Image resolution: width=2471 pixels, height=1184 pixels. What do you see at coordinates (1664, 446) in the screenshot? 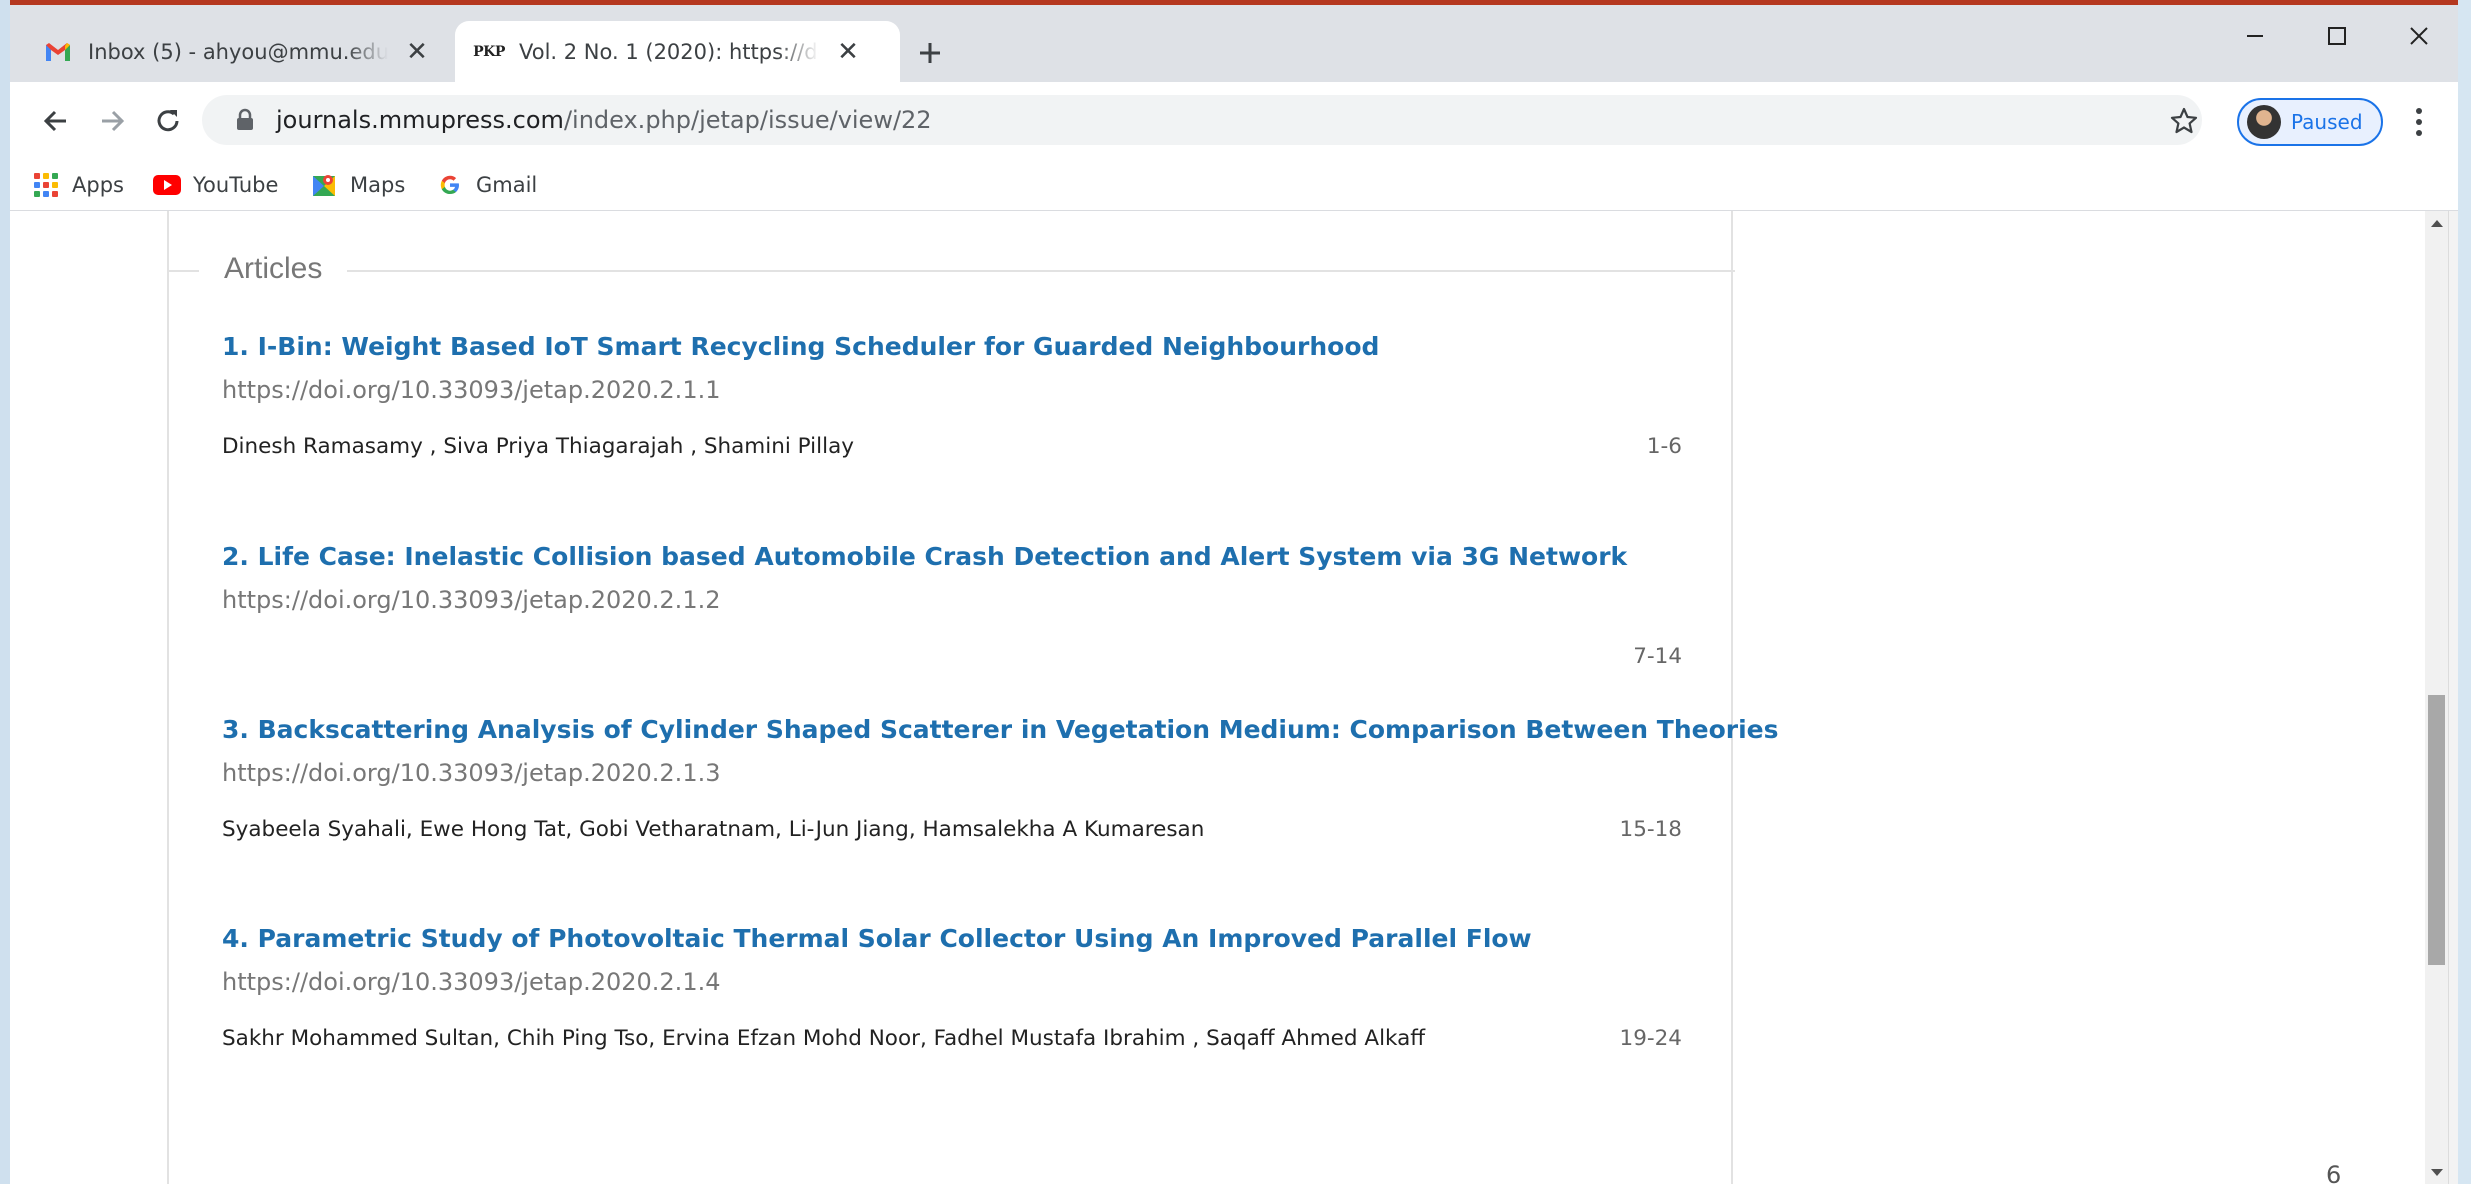
I see `article-pages: 1-6` at bounding box center [1664, 446].